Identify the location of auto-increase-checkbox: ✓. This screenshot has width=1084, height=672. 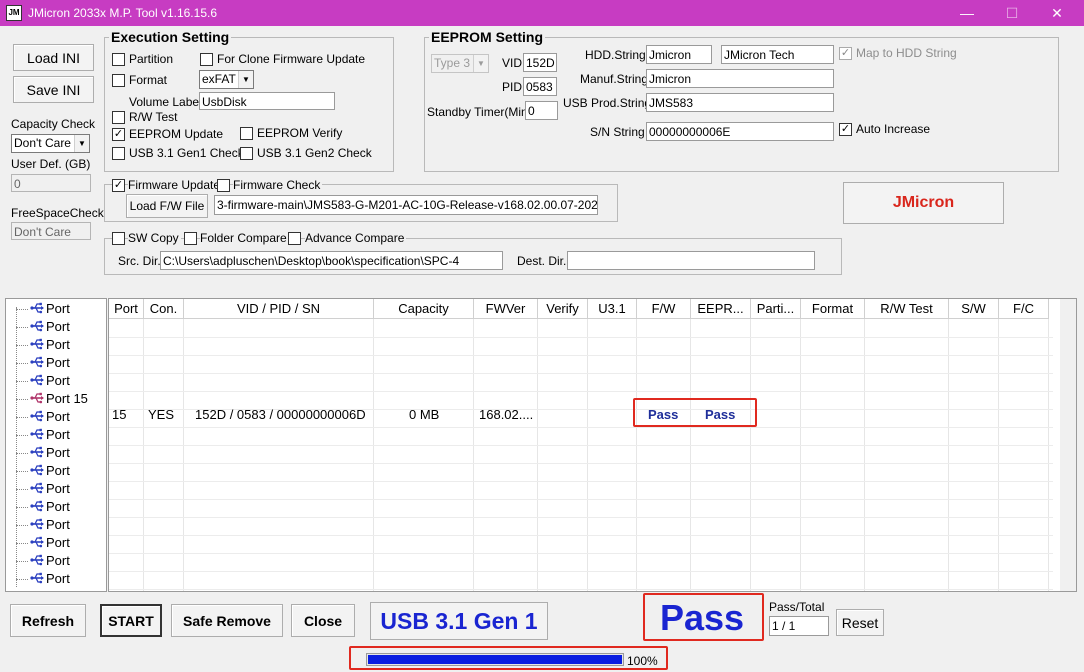
(845, 129).